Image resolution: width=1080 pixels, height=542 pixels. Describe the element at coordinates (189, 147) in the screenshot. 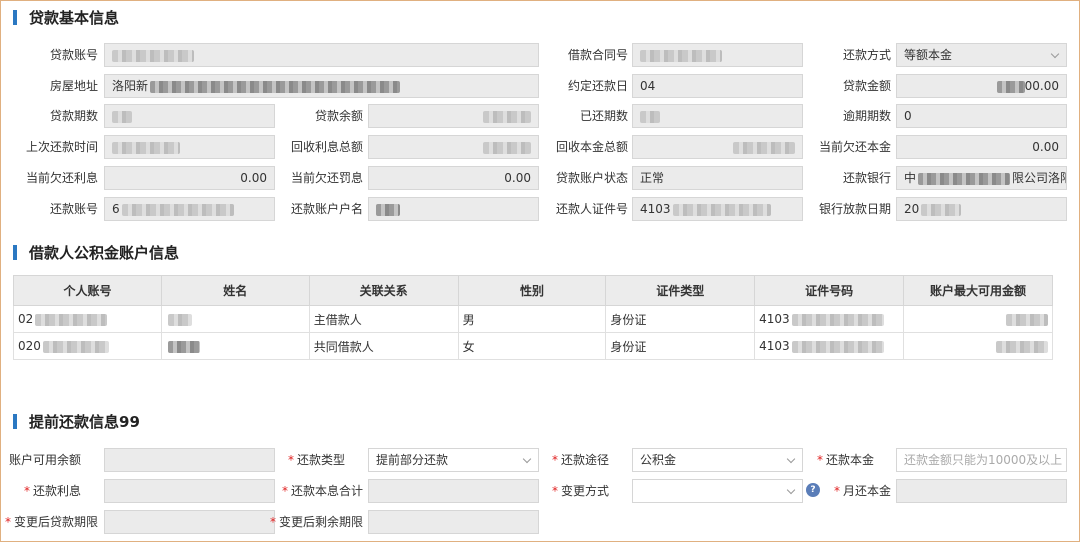

I see `last-repay-field` at that location.